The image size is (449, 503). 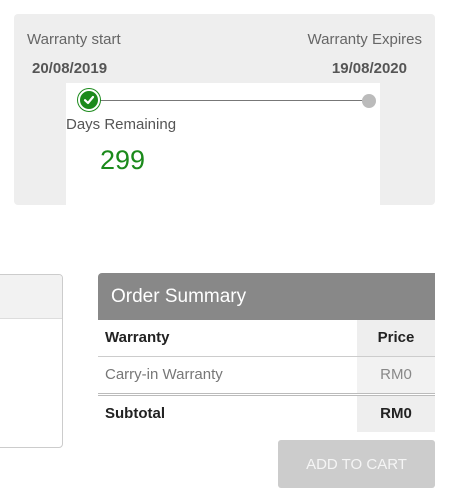 What do you see at coordinates (266, 296) in the screenshot?
I see `order-summary-title: Order Summary` at bounding box center [266, 296].